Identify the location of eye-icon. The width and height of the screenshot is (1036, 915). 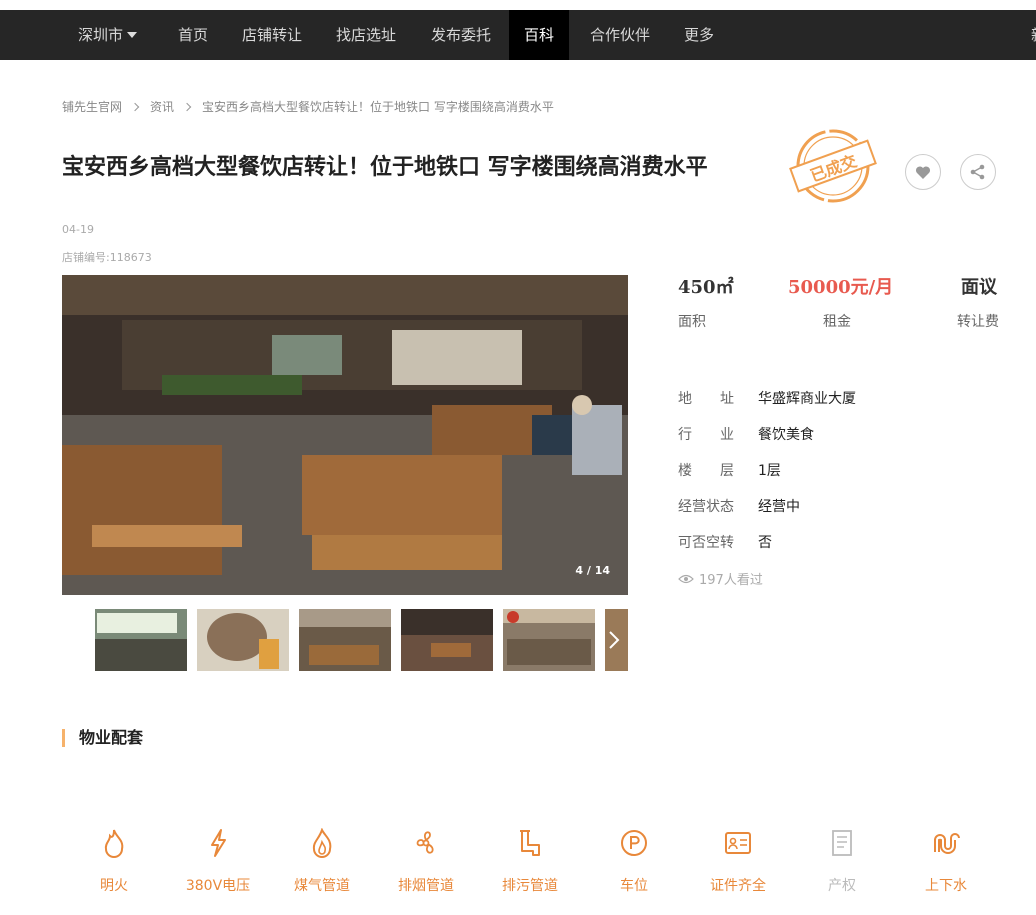
(686, 578).